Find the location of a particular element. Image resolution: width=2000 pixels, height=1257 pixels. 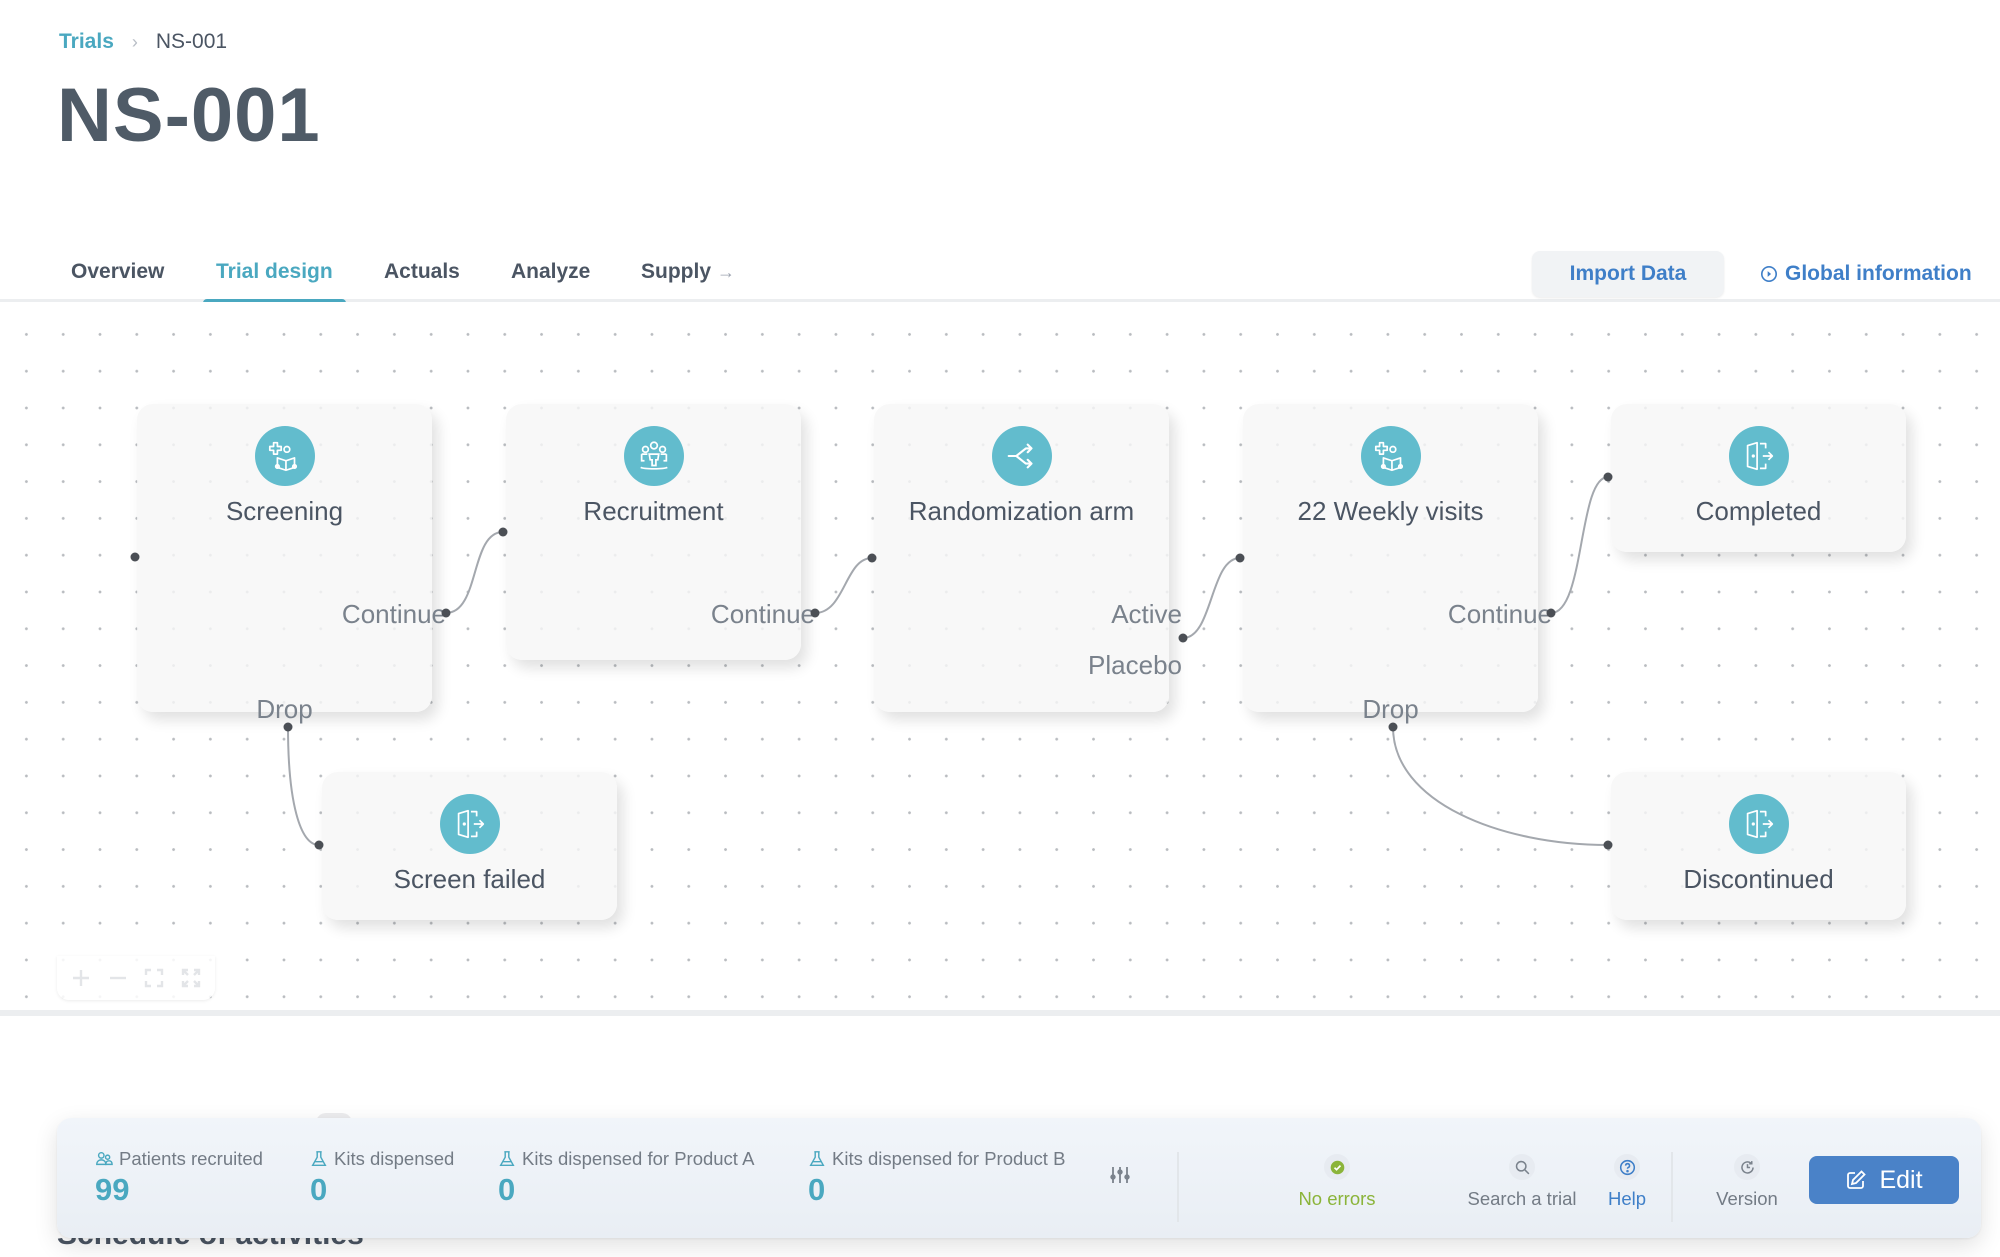

edit-button: Edit is located at coordinates (1884, 1180).